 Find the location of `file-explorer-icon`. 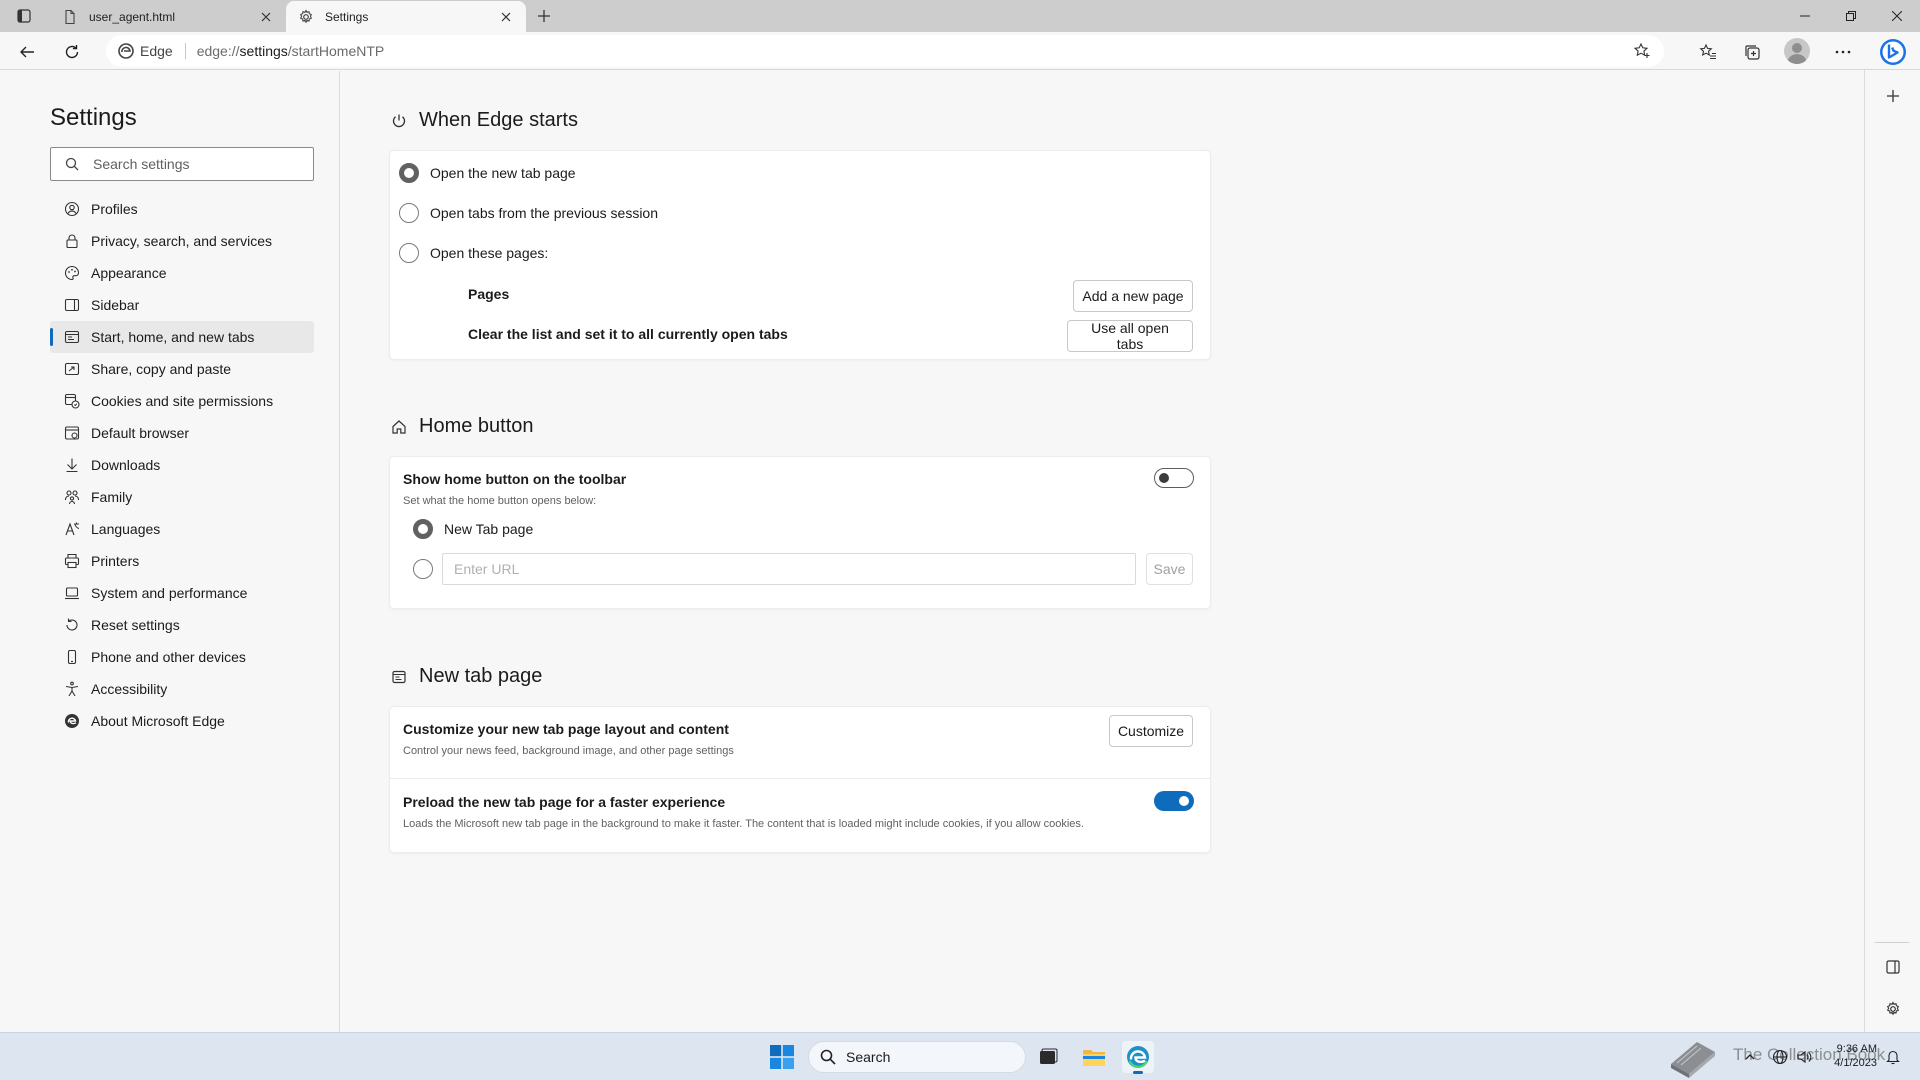

file-explorer-icon is located at coordinates (1094, 1057).